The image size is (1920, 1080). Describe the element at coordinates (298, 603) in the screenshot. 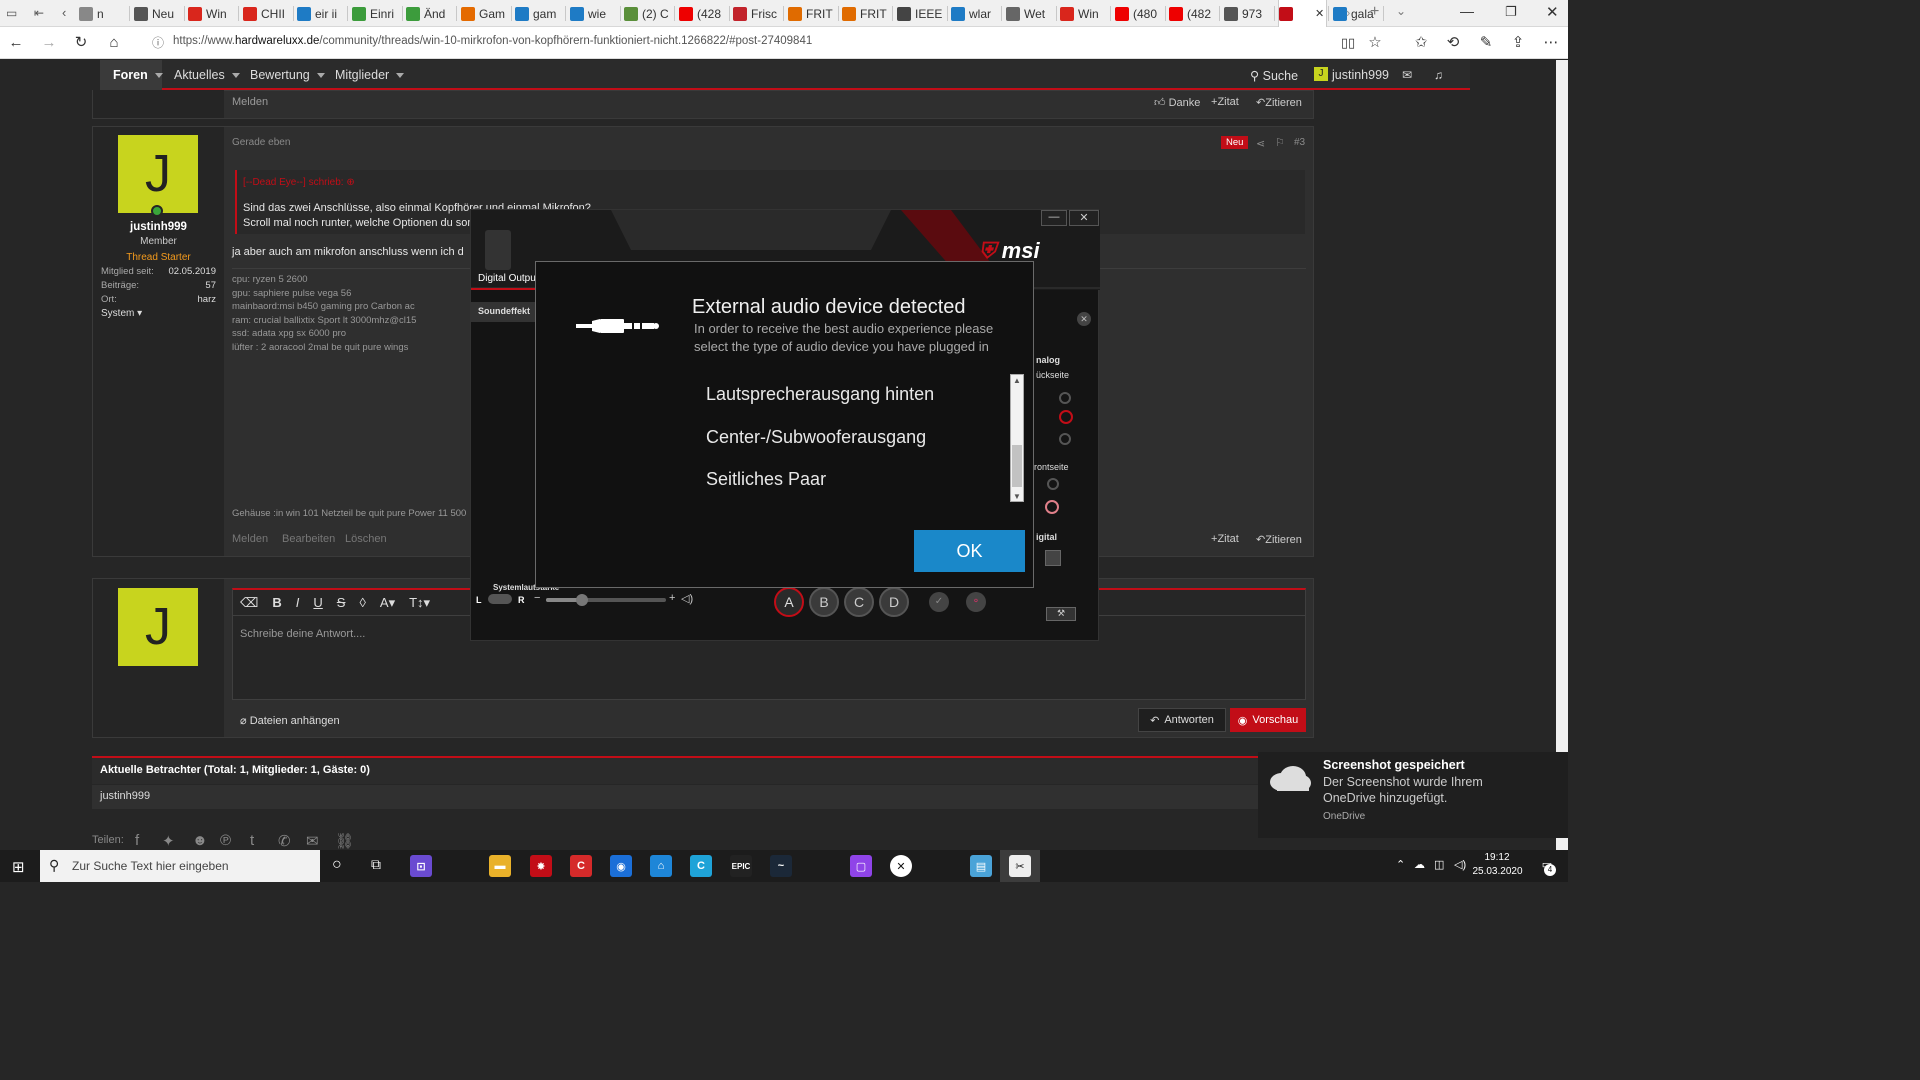

I see `italic-icon: I` at that location.